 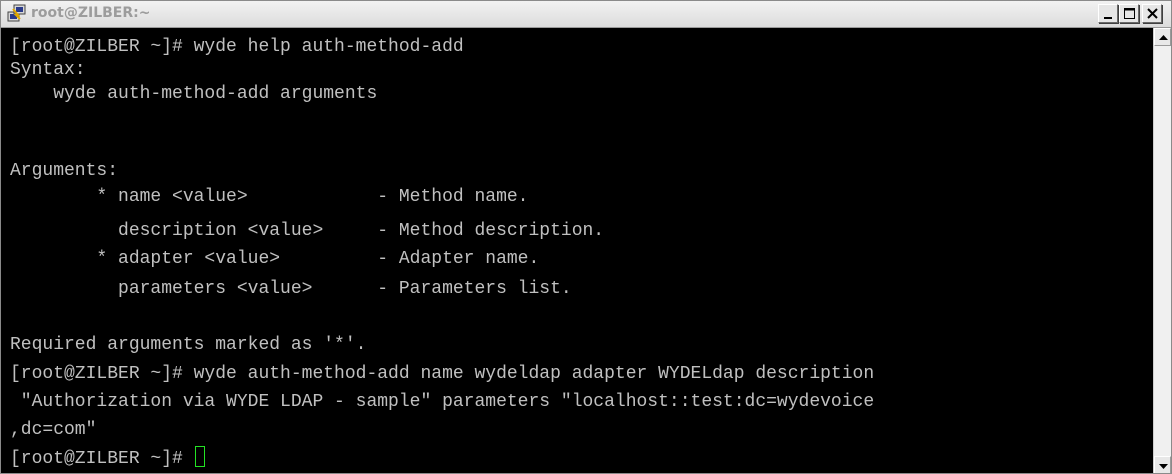 What do you see at coordinates (1108, 13) in the screenshot?
I see `minimize-button` at bounding box center [1108, 13].